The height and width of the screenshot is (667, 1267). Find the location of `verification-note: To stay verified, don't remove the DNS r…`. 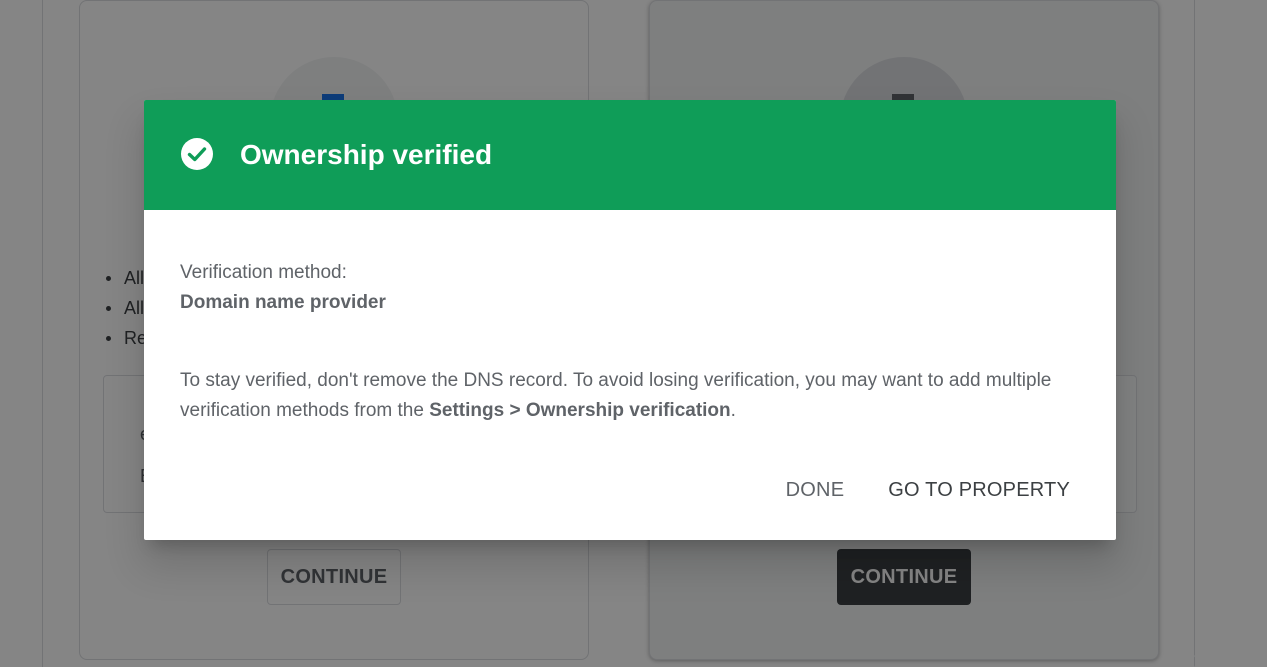

verification-note: To stay verified, don't remove the DNS r… is located at coordinates (630, 396).